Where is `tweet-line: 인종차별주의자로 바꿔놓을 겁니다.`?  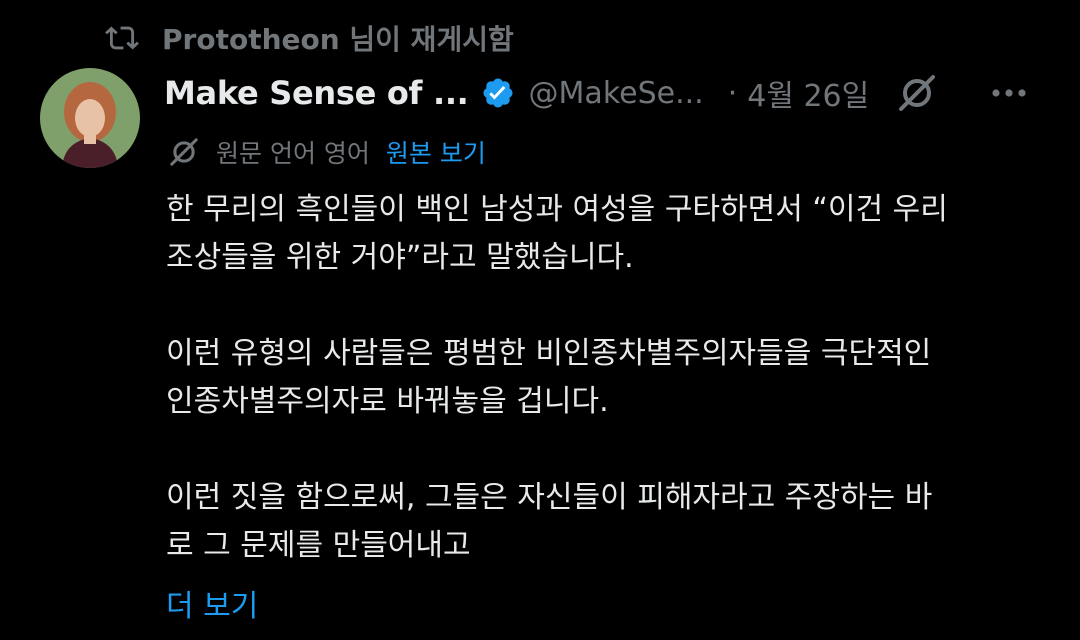 tweet-line: 인종차별주의자로 바꿔놓을 겁니다. is located at coordinates (387, 401).